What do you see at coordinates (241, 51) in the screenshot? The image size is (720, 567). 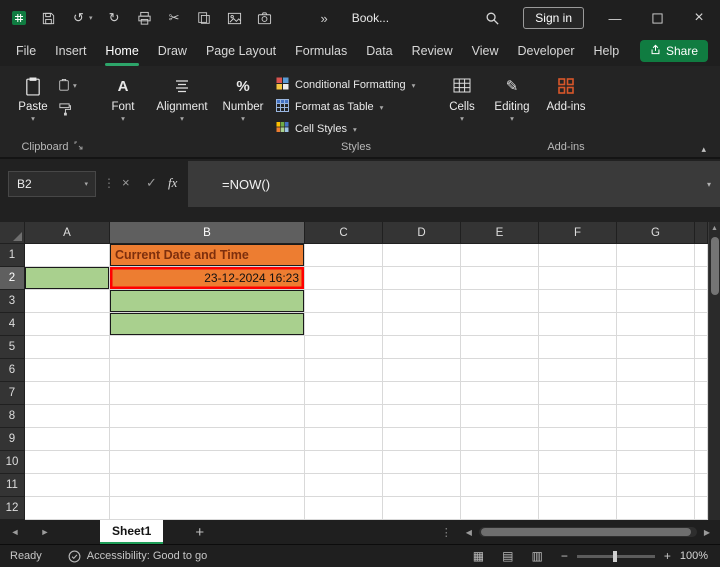 I see `menu-item-page-layout: Page Layout` at bounding box center [241, 51].